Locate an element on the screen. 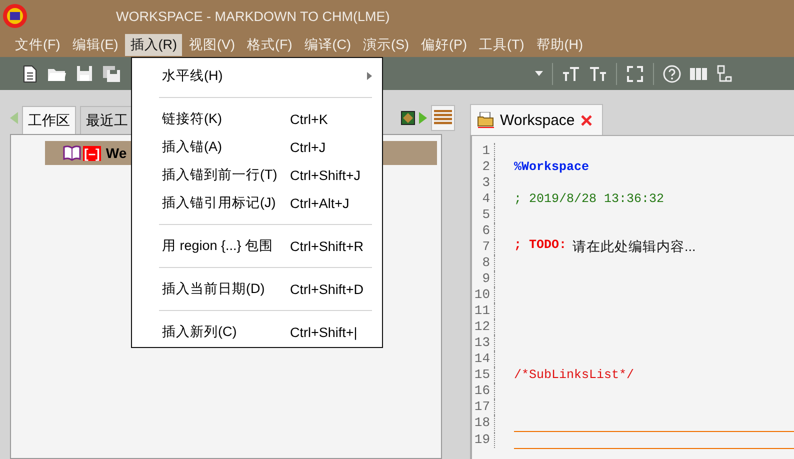 This screenshot has width=794, height=459. line-number: 10 is located at coordinates (483, 295).